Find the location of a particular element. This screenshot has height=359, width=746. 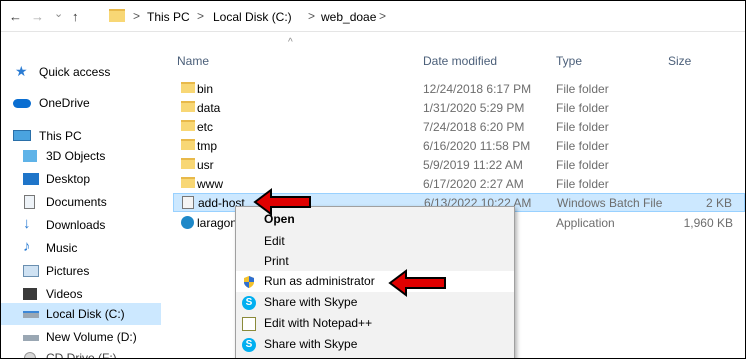

sidebar-item-label: 3D Objects is located at coordinates (76, 156).